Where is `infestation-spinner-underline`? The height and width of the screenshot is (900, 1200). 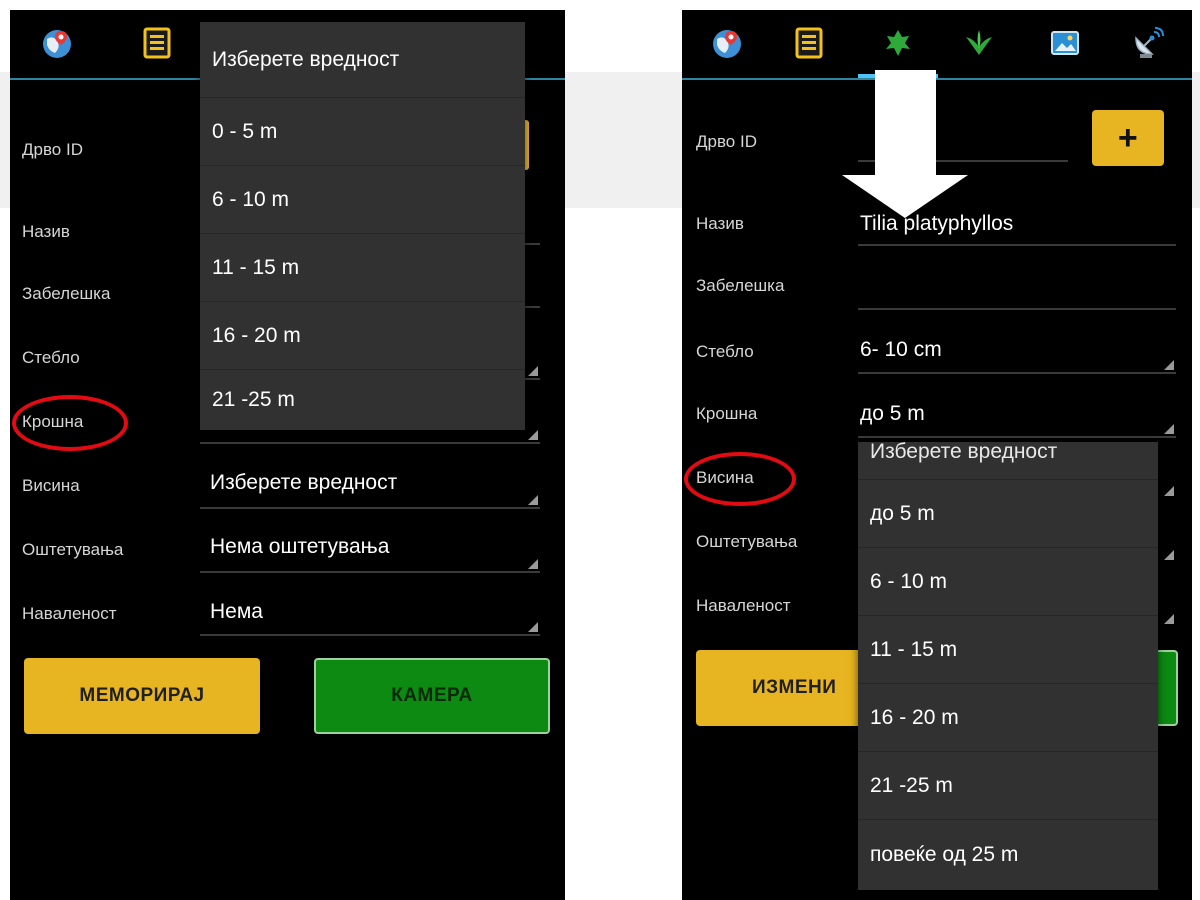 infestation-spinner-underline is located at coordinates (370, 635).